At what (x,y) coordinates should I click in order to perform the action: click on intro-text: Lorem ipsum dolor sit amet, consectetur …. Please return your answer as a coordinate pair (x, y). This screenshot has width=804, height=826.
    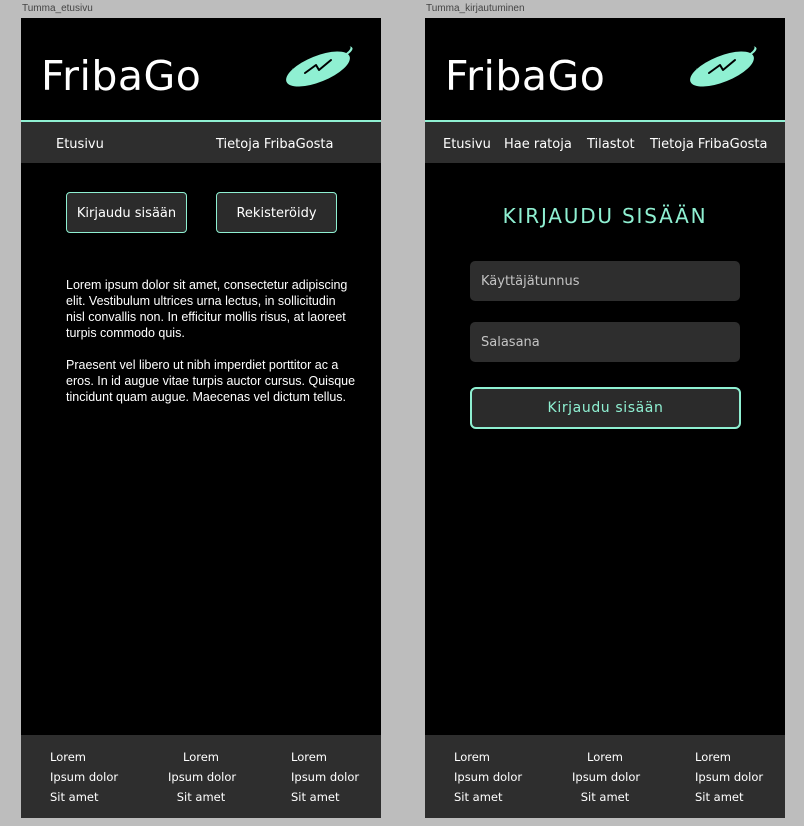
    Looking at the image, I should click on (211, 349).